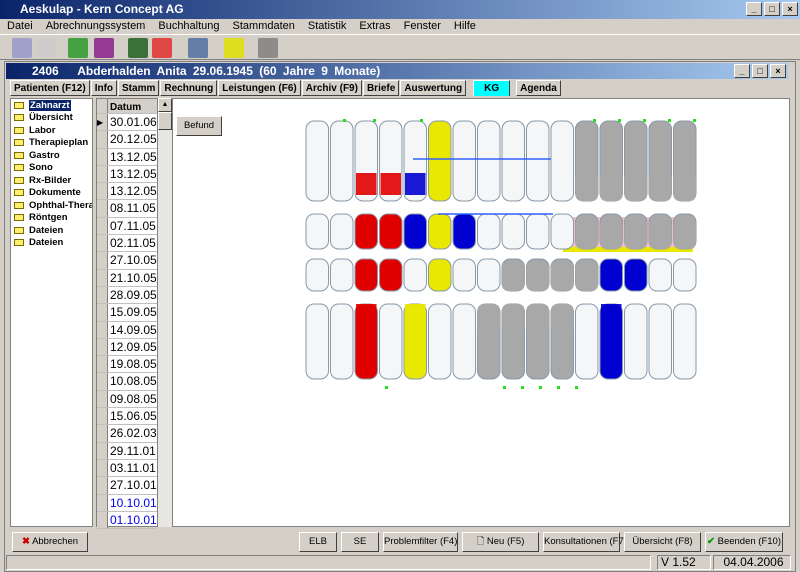 The height and width of the screenshot is (572, 800). I want to click on date-row: 03.11.01, so click(127, 468).